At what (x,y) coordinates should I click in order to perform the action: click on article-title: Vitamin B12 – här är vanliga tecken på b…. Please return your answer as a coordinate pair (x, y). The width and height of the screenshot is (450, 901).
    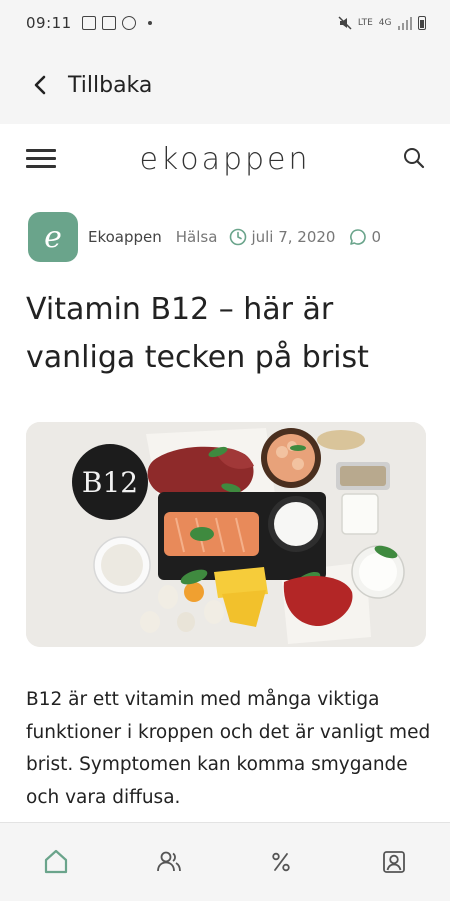
    Looking at the image, I should click on (197, 333).